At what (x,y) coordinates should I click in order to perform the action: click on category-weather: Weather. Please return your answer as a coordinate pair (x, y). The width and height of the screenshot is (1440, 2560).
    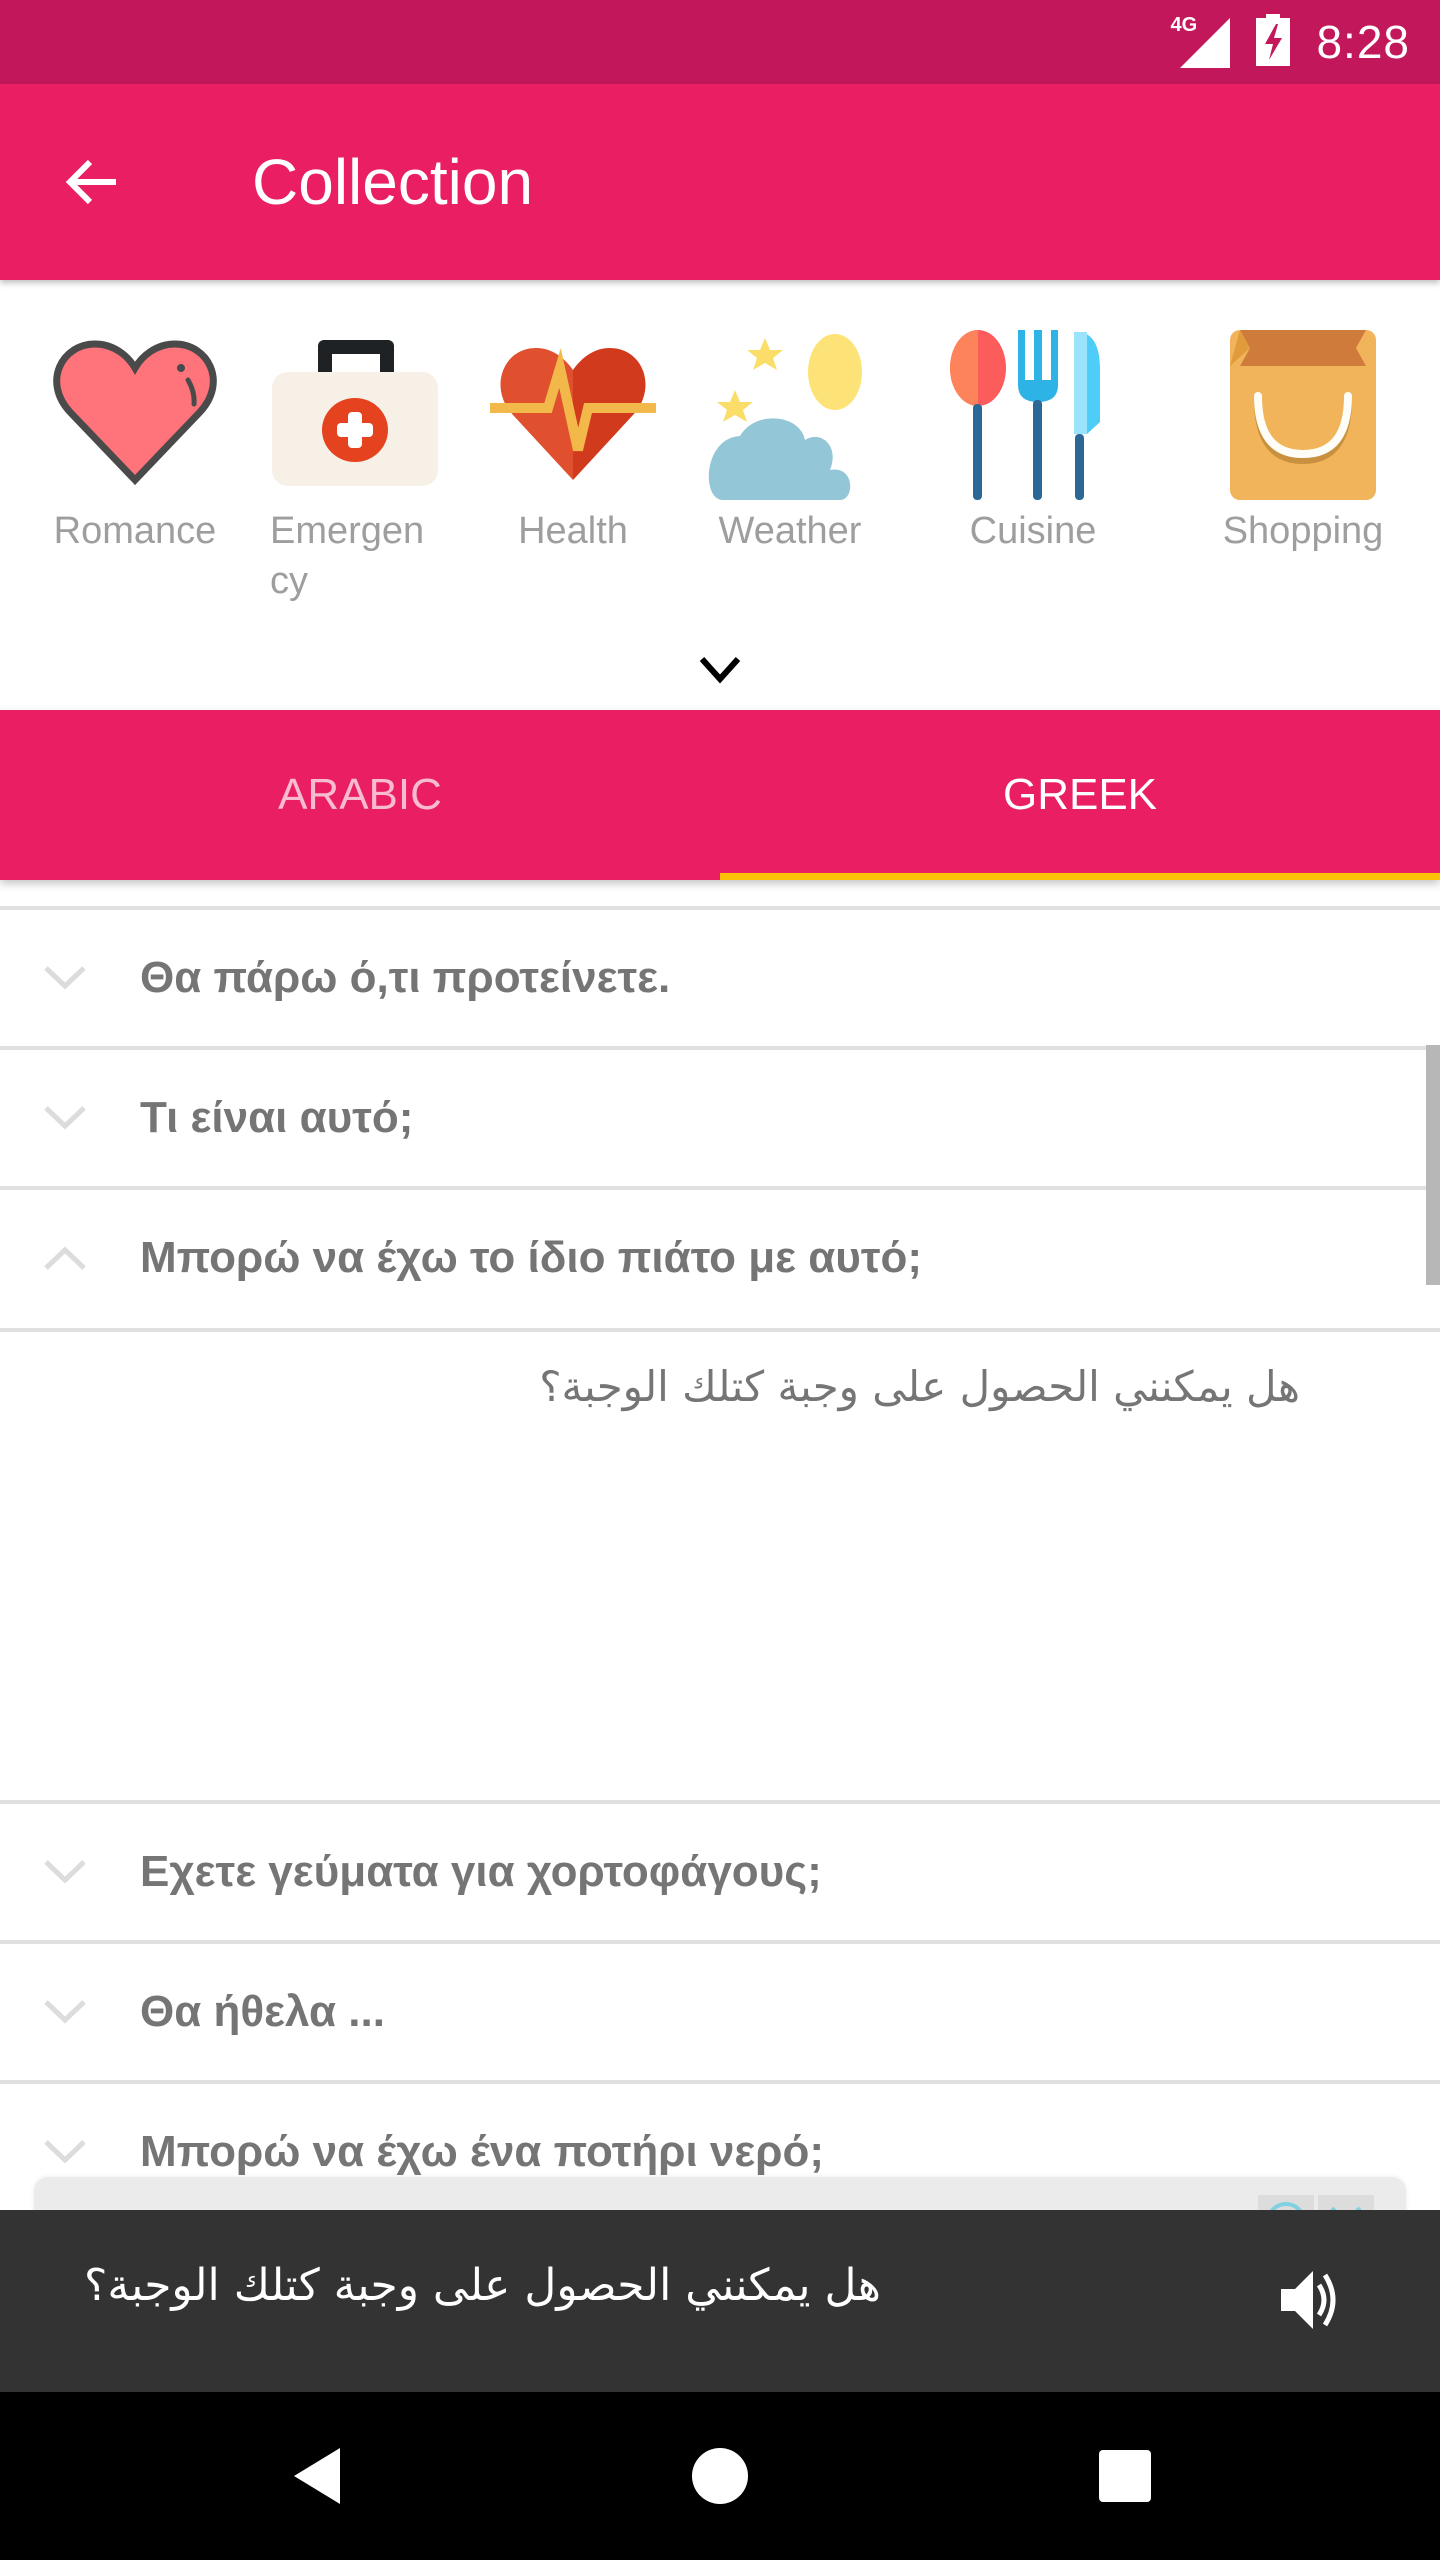
    Looking at the image, I should click on (790, 443).